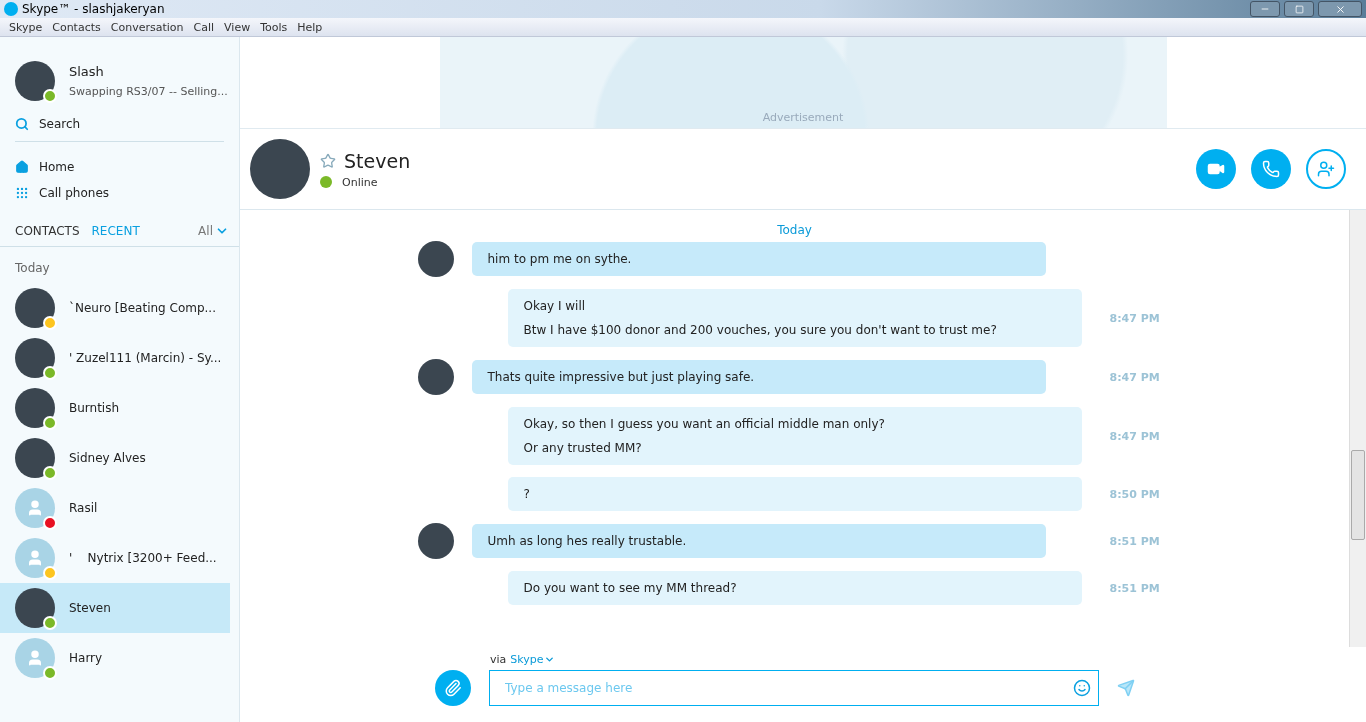 Image resolution: width=1366 pixels, height=722 pixels. I want to click on window-title: Skype™ - slashjakeryan, so click(94, 9).